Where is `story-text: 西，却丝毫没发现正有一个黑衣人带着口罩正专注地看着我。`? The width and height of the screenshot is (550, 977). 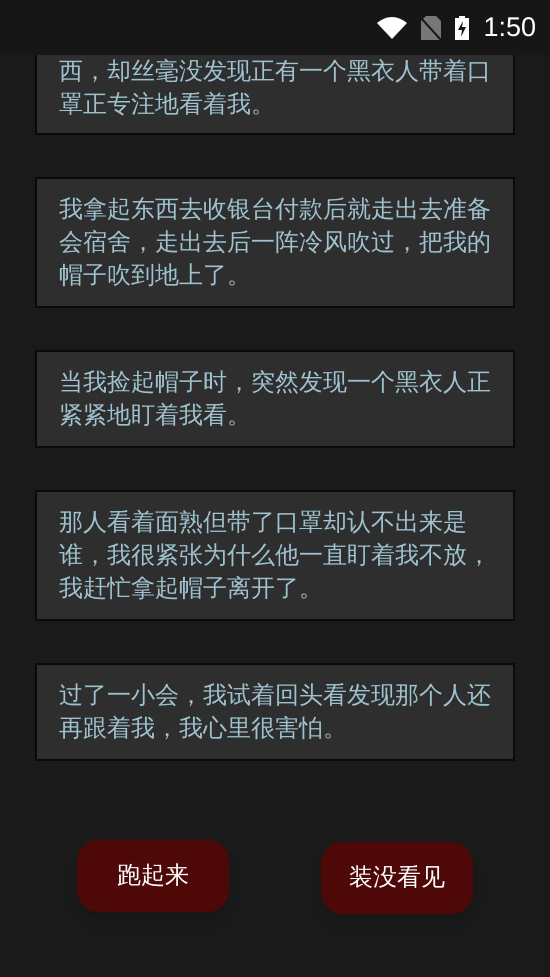
story-text: 西，却丝毫没发现正有一个黑衣人带着口罩正专注地看着我。 is located at coordinates (275, 88).